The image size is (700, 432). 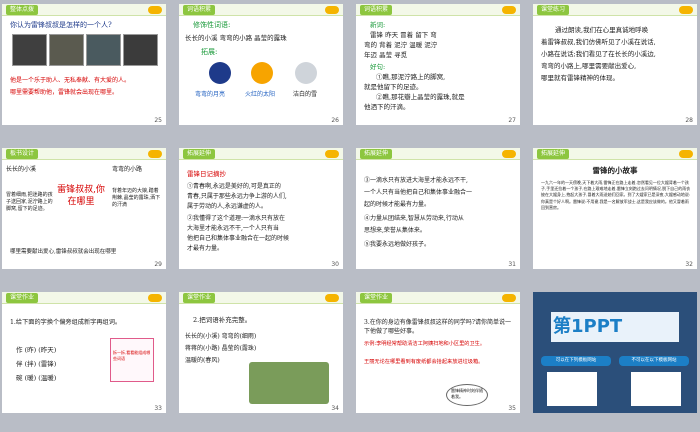 What do you see at coordinates (589, 66) in the screenshot?
I see `slide-text: 弯弯的小路上,哪里需要献出爱心,` at bounding box center [589, 66].